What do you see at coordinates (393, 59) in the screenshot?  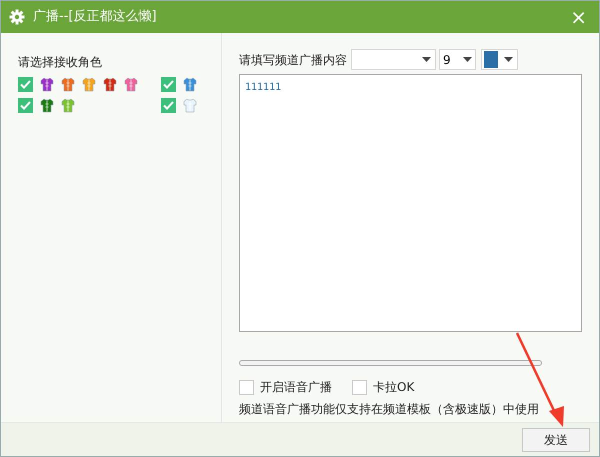 I see `font-dropdown` at bounding box center [393, 59].